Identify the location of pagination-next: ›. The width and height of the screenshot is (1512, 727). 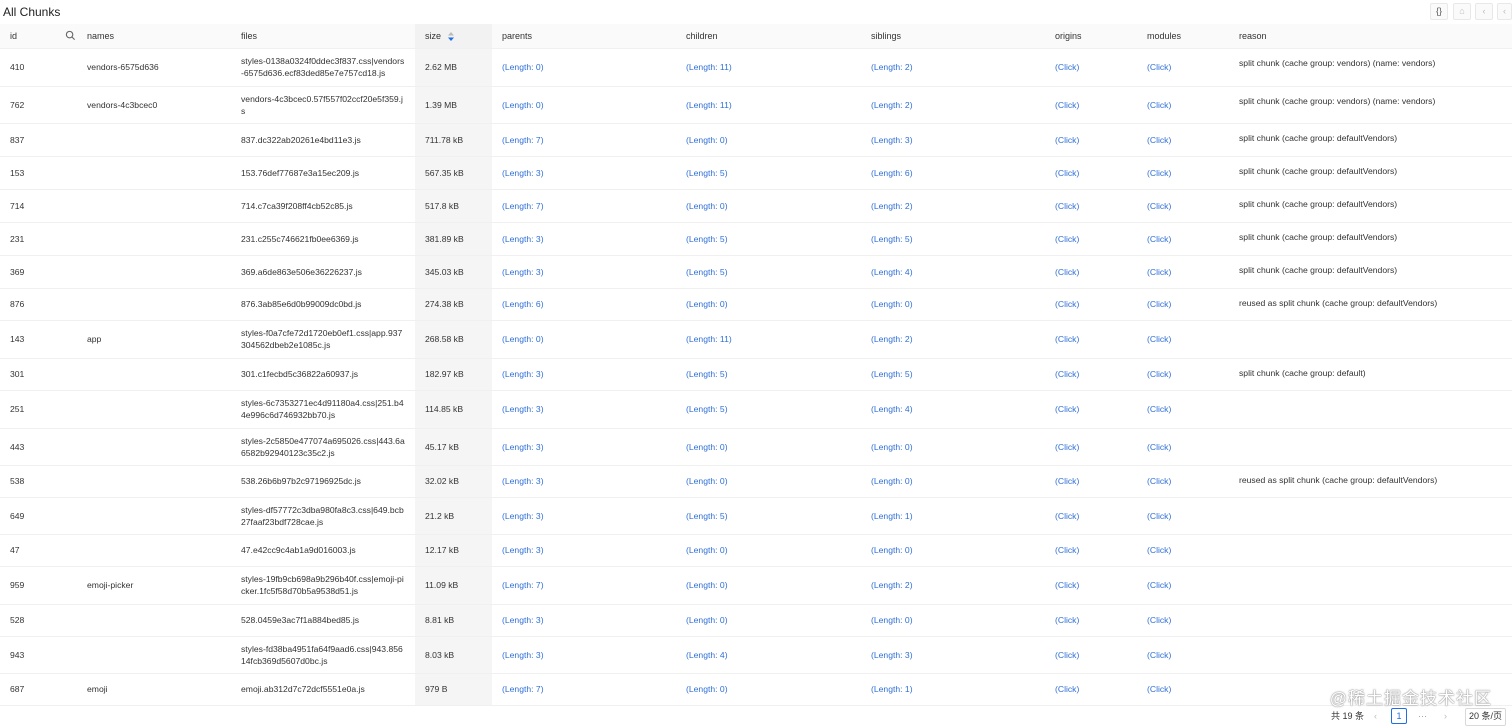
(1445, 716).